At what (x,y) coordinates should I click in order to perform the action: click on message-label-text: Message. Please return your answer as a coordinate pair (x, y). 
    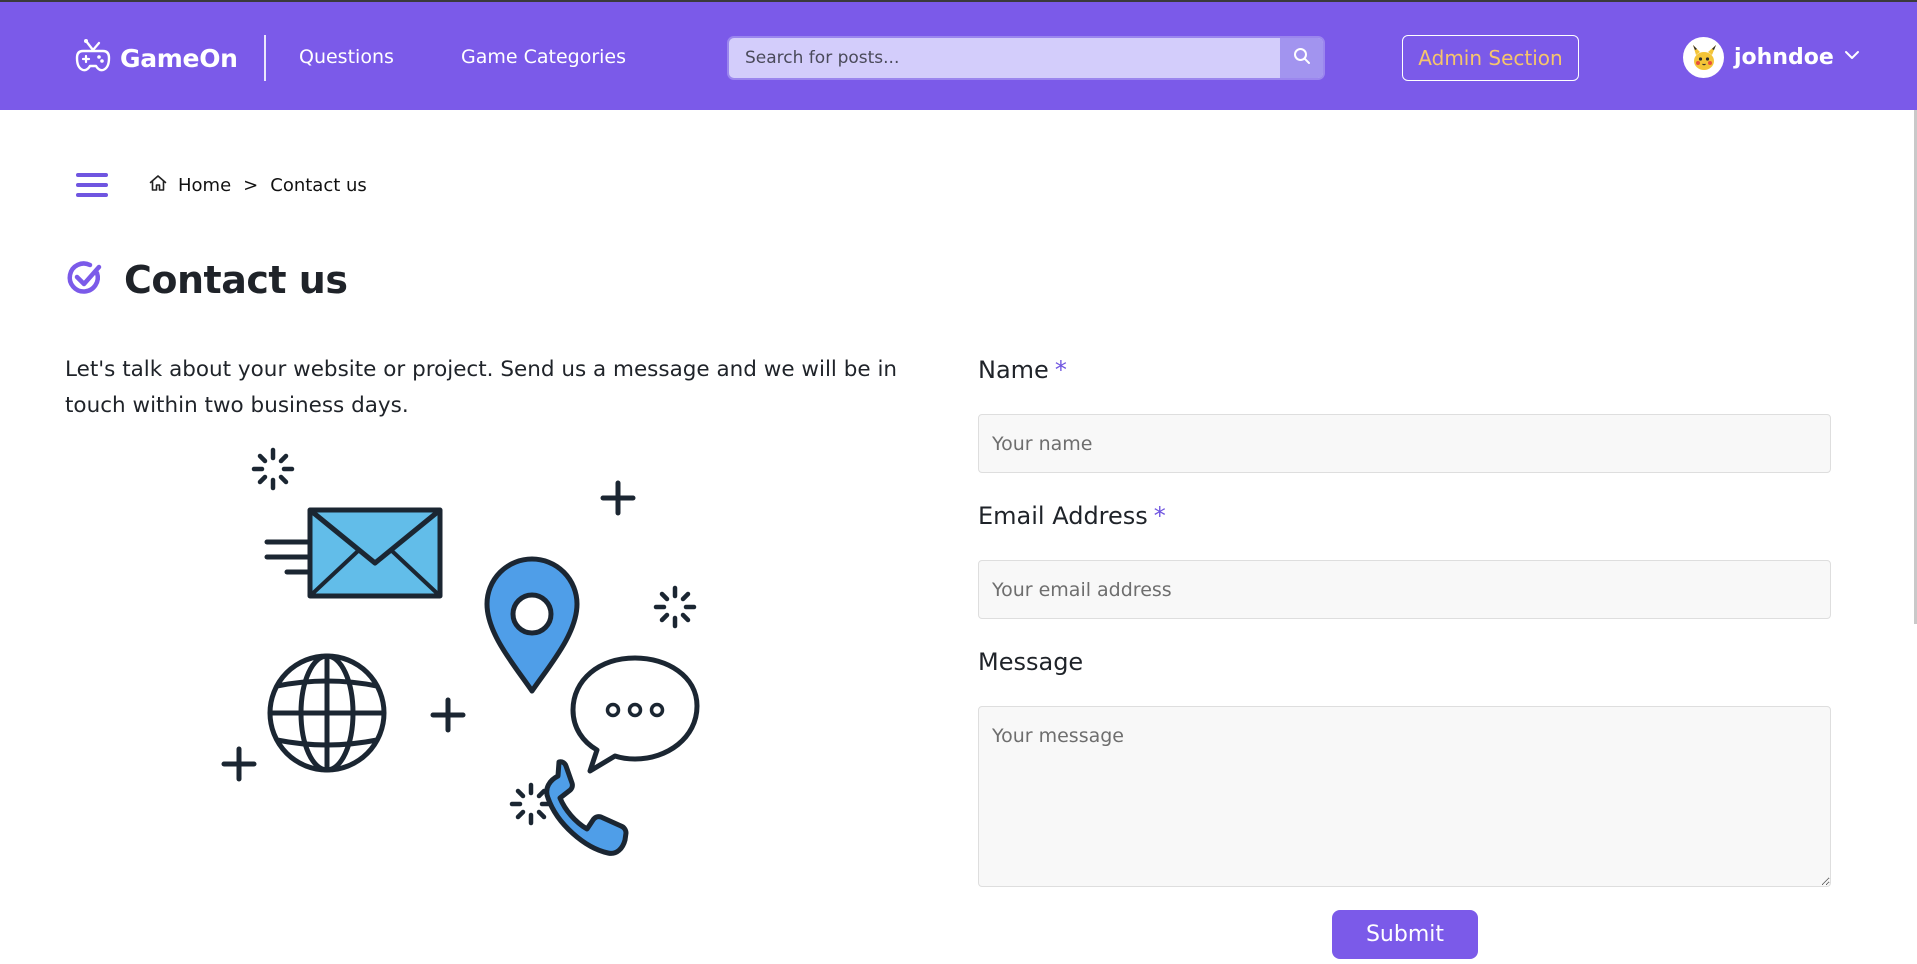
    Looking at the image, I should click on (1031, 662).